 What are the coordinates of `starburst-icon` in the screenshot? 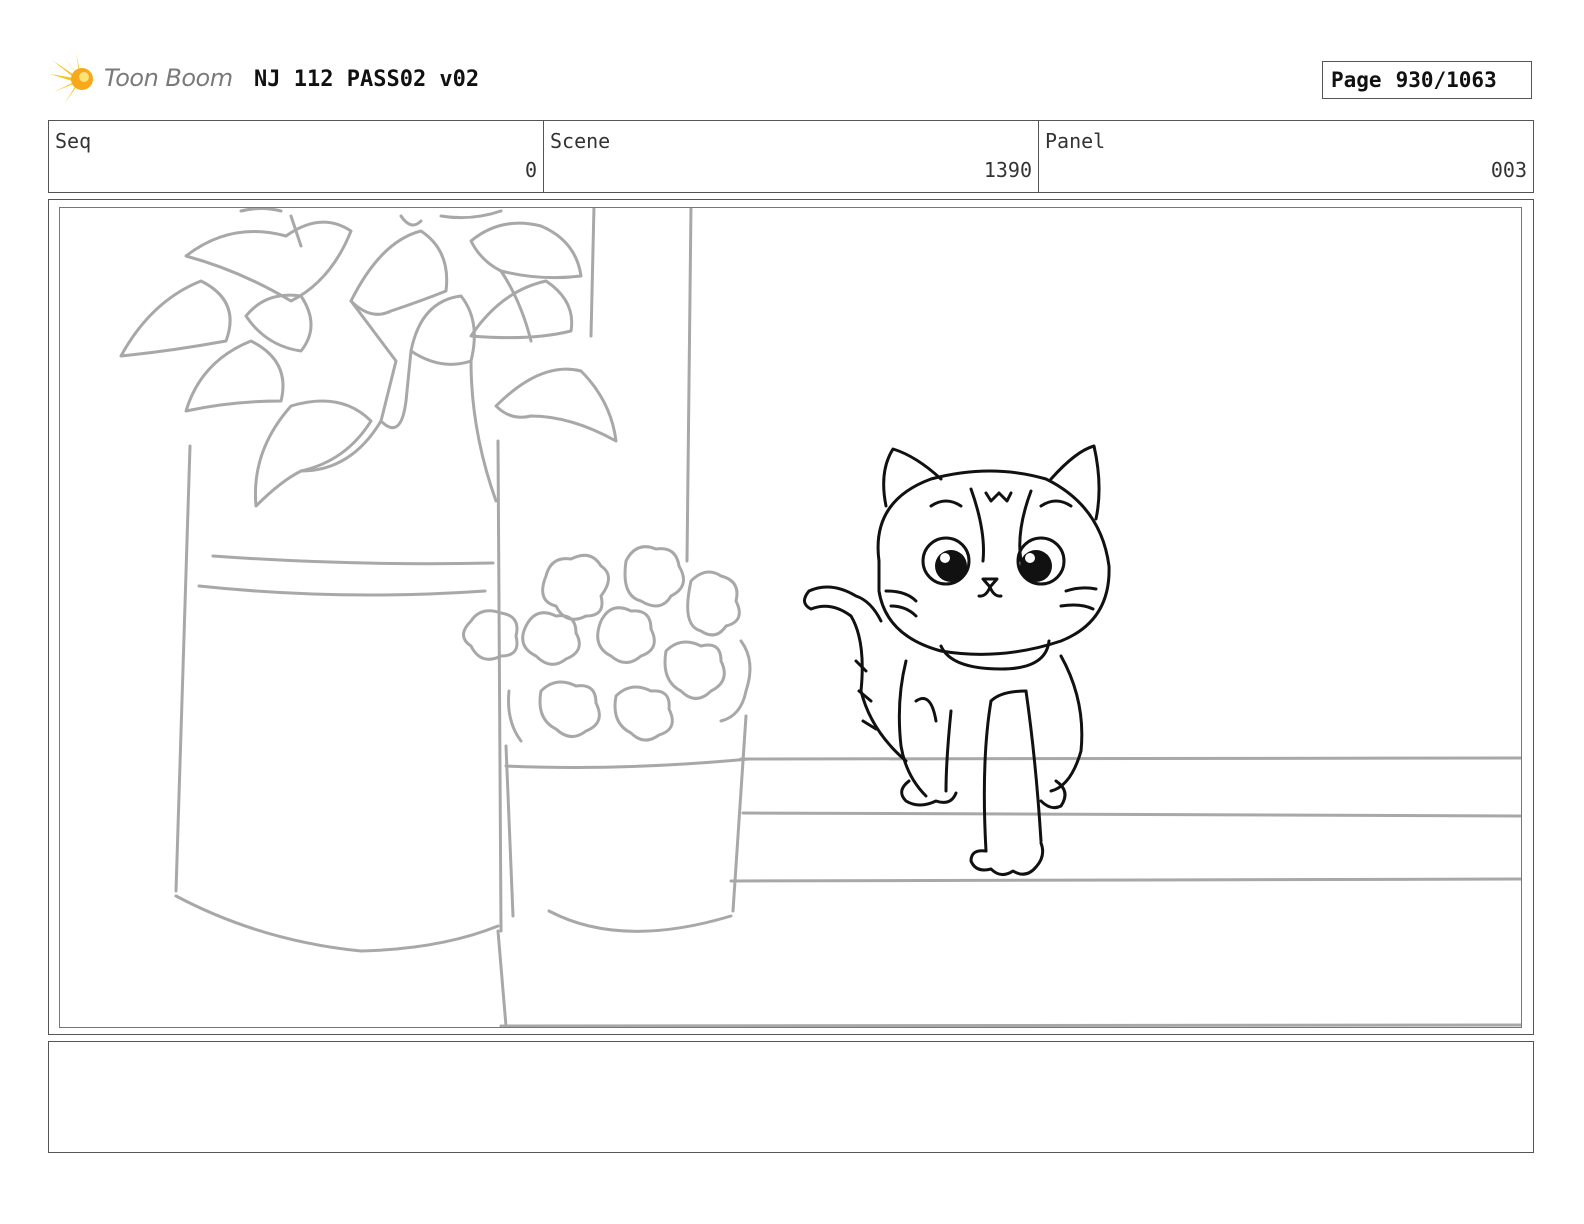 It's located at (71, 78).